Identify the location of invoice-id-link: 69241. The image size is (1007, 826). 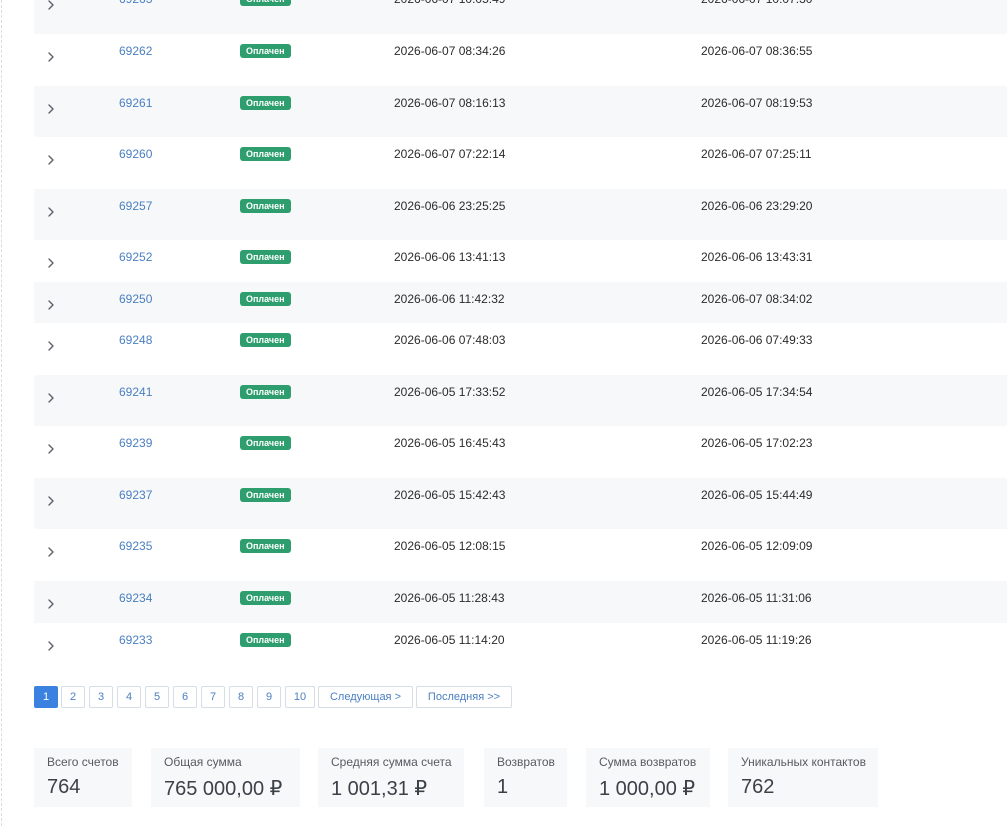
(135, 392).